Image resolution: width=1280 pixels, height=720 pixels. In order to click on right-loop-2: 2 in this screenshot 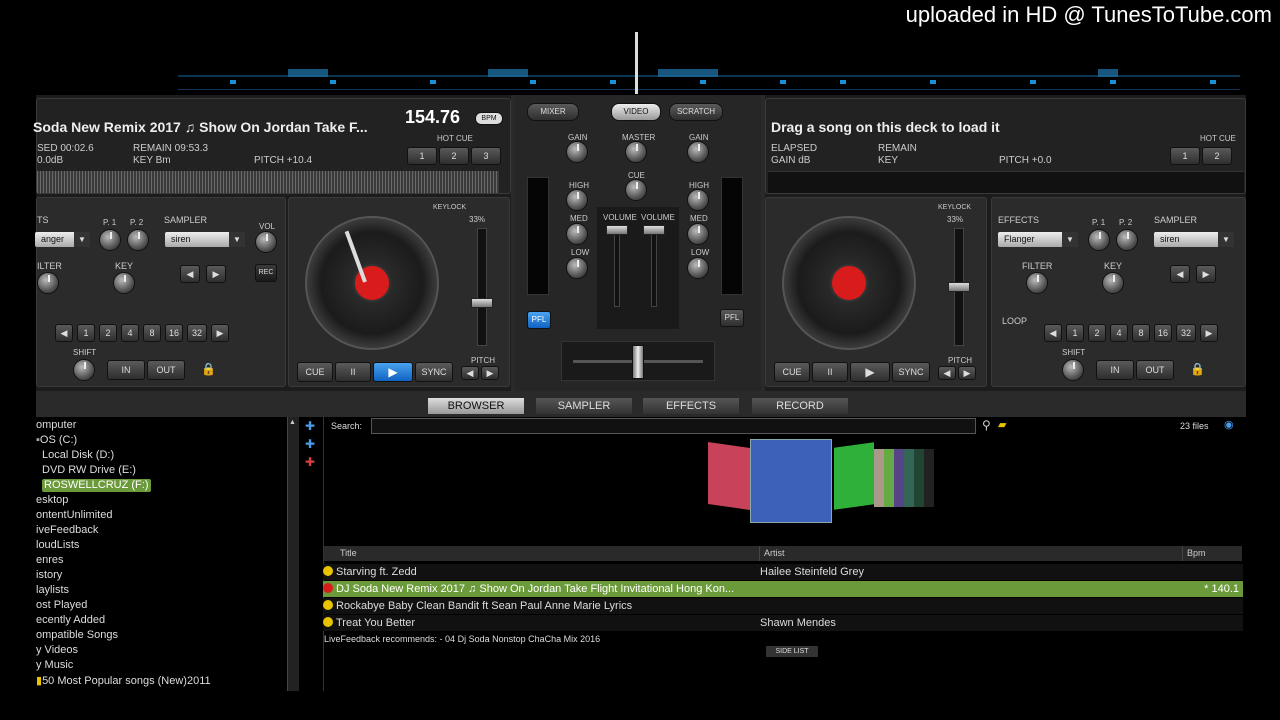, I will do `click(1097, 333)`.